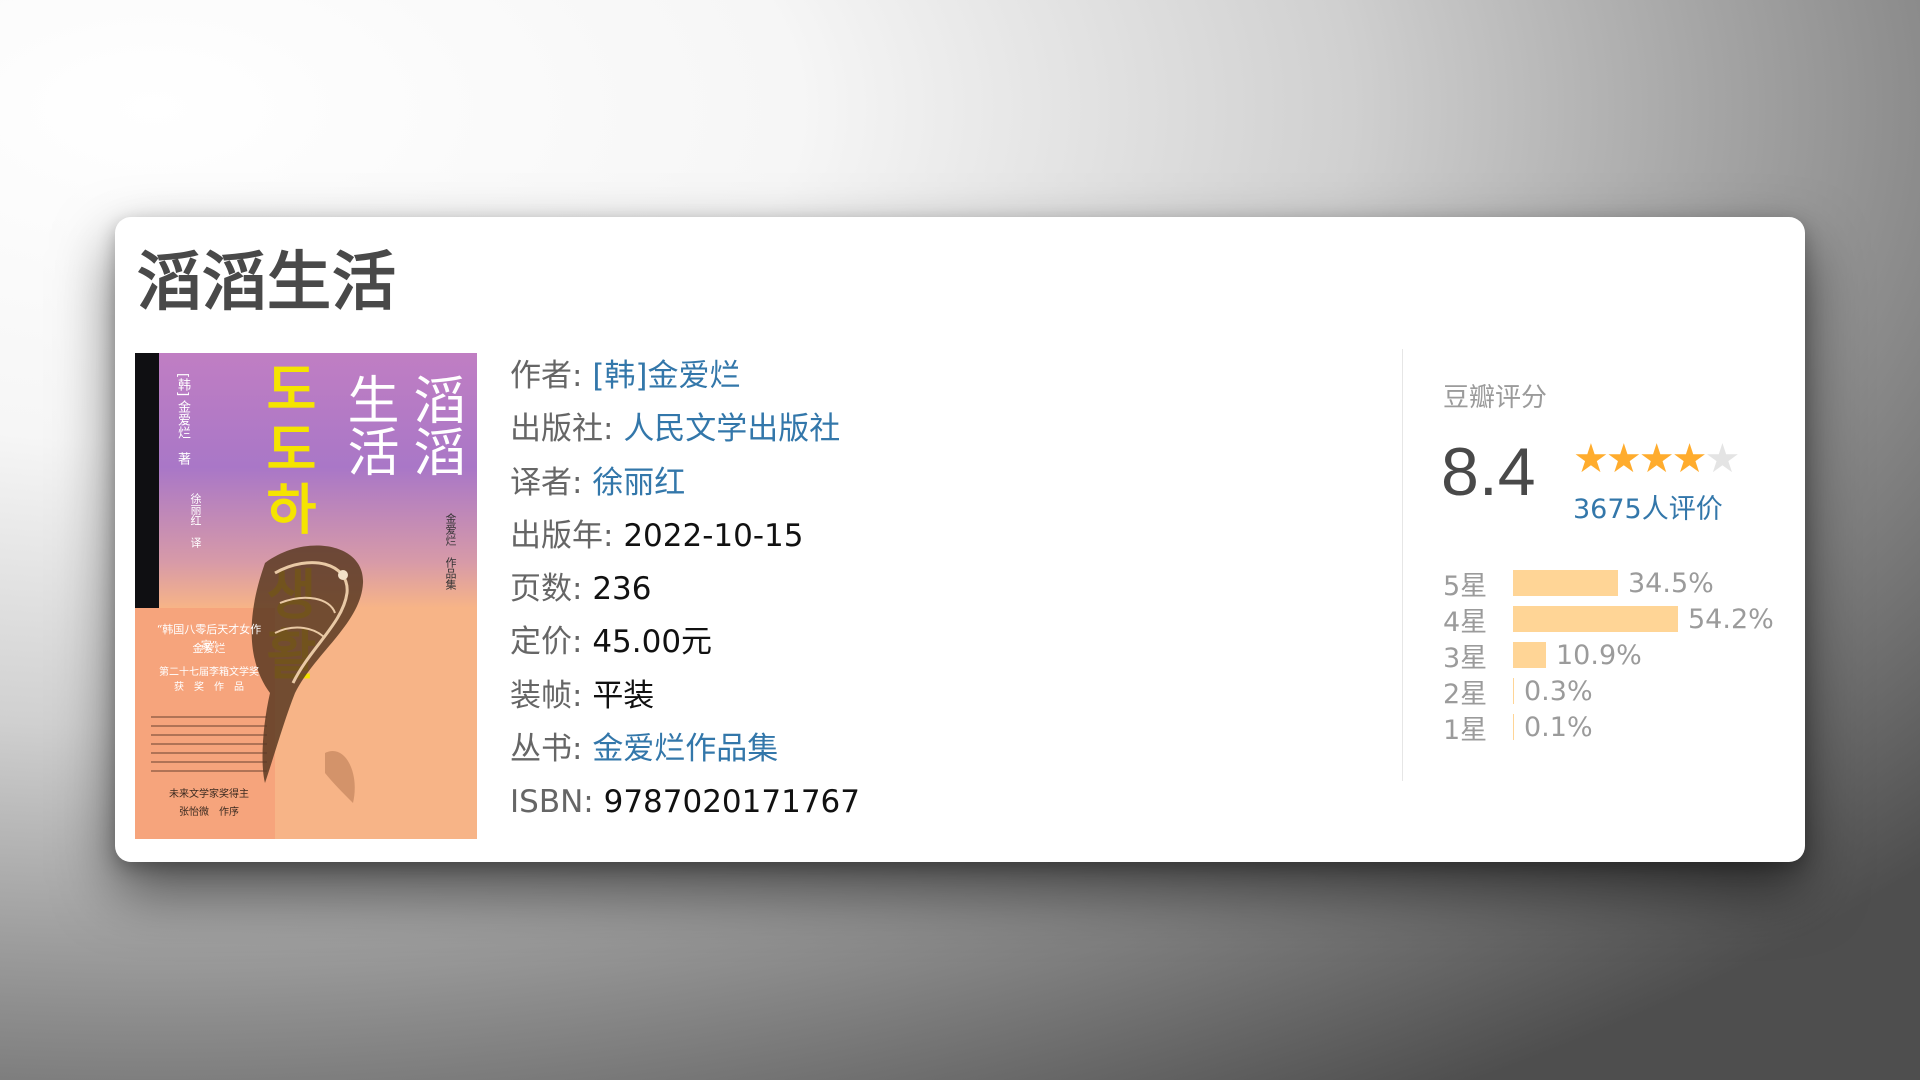  I want to click on cover-blurb-name: 金爱烂, so click(209, 648).